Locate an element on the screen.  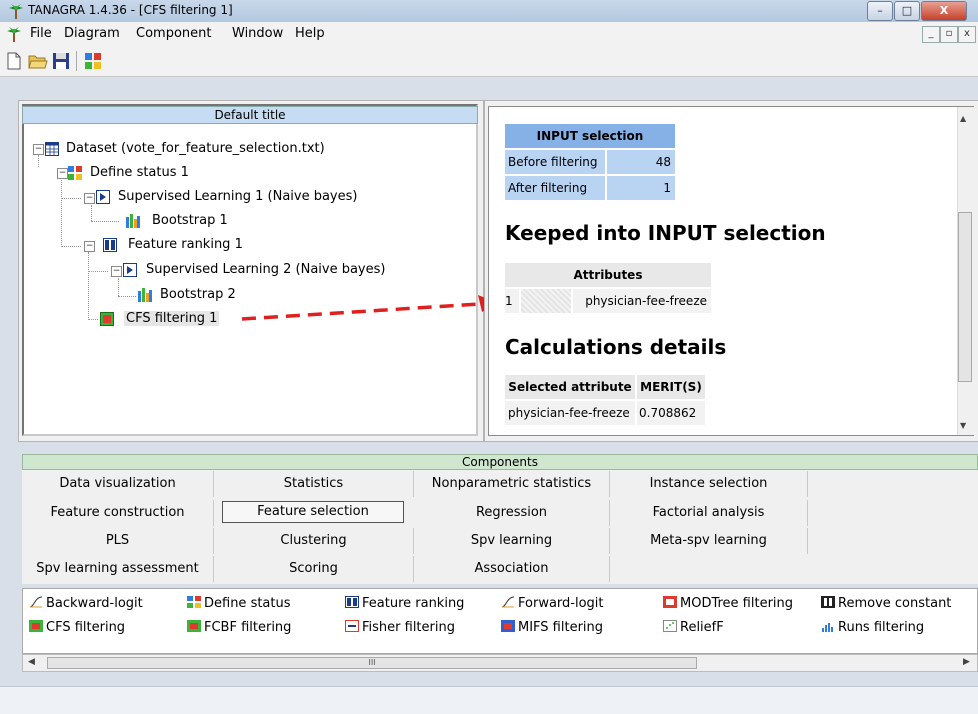
component-relieff: ReliefF is located at coordinates (693, 627).